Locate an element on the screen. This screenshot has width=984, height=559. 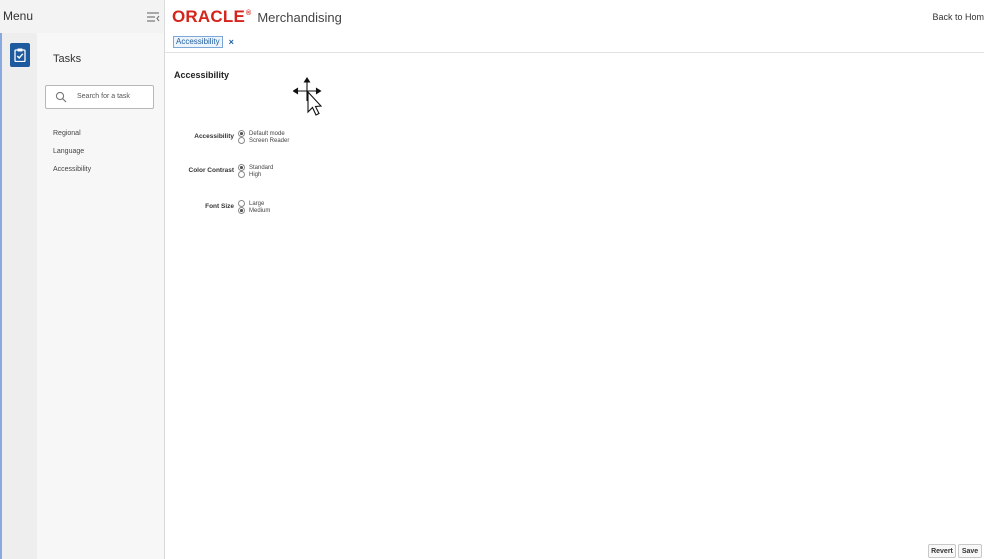
task-item-language: Language is located at coordinates (72, 155).